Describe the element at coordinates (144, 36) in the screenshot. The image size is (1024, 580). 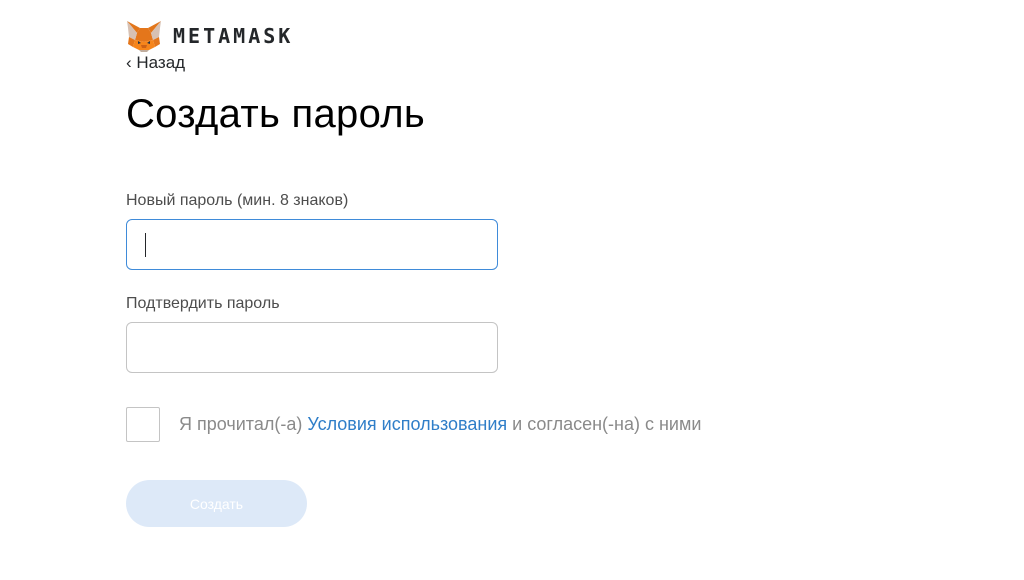
I see `metamask-fox-icon` at that location.